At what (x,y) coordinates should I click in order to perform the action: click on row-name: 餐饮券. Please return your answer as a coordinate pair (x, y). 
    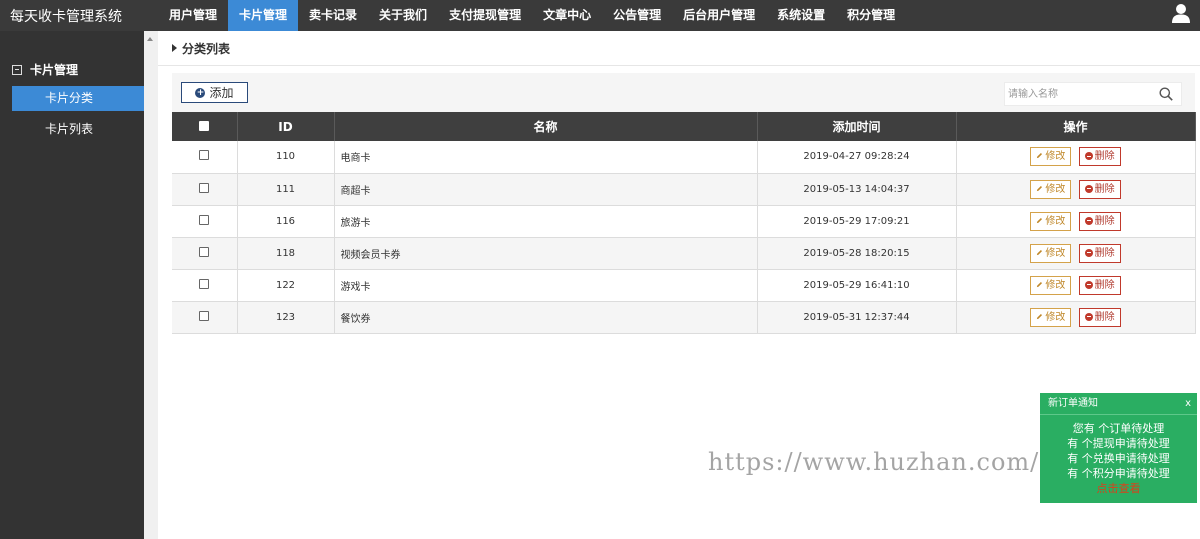
    Looking at the image, I should click on (546, 317).